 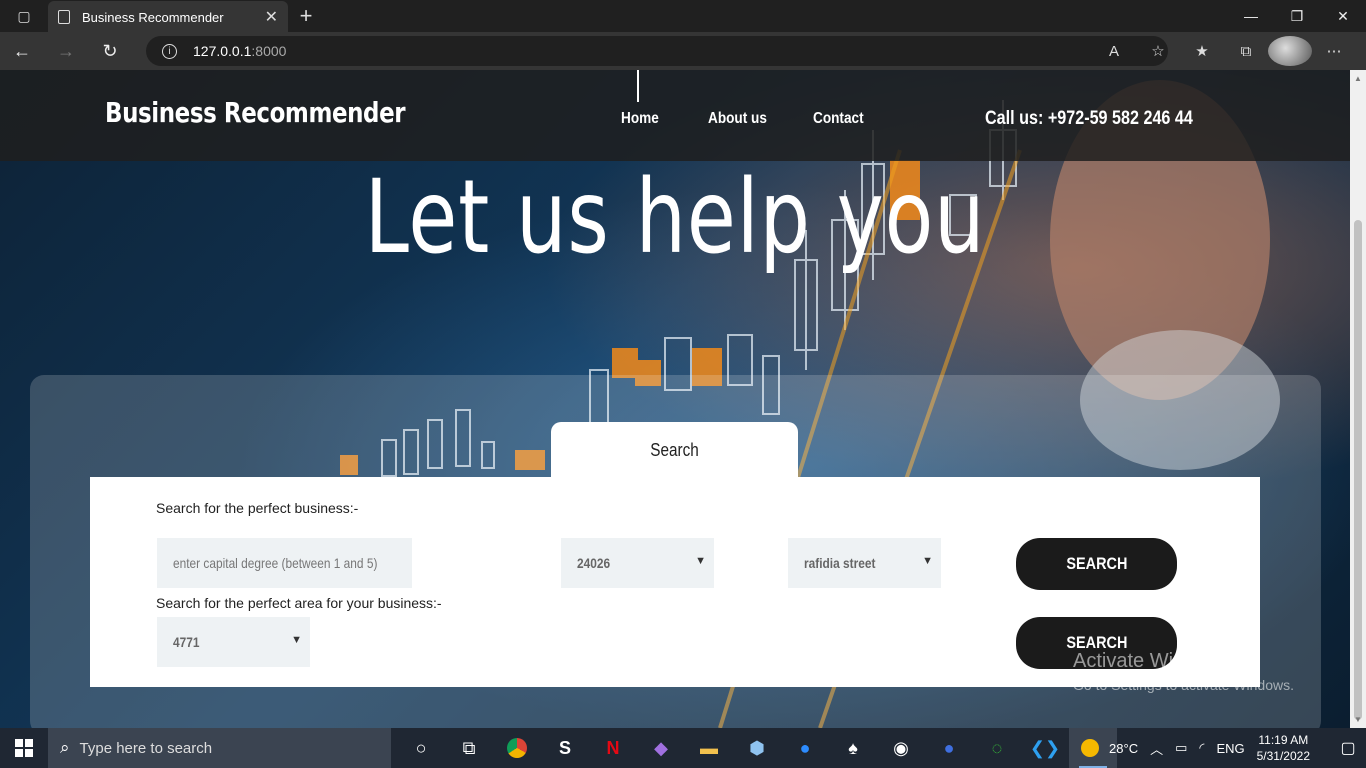 What do you see at coordinates (1283, 740) in the screenshot?
I see `clock-time: 11:19 AM` at bounding box center [1283, 740].